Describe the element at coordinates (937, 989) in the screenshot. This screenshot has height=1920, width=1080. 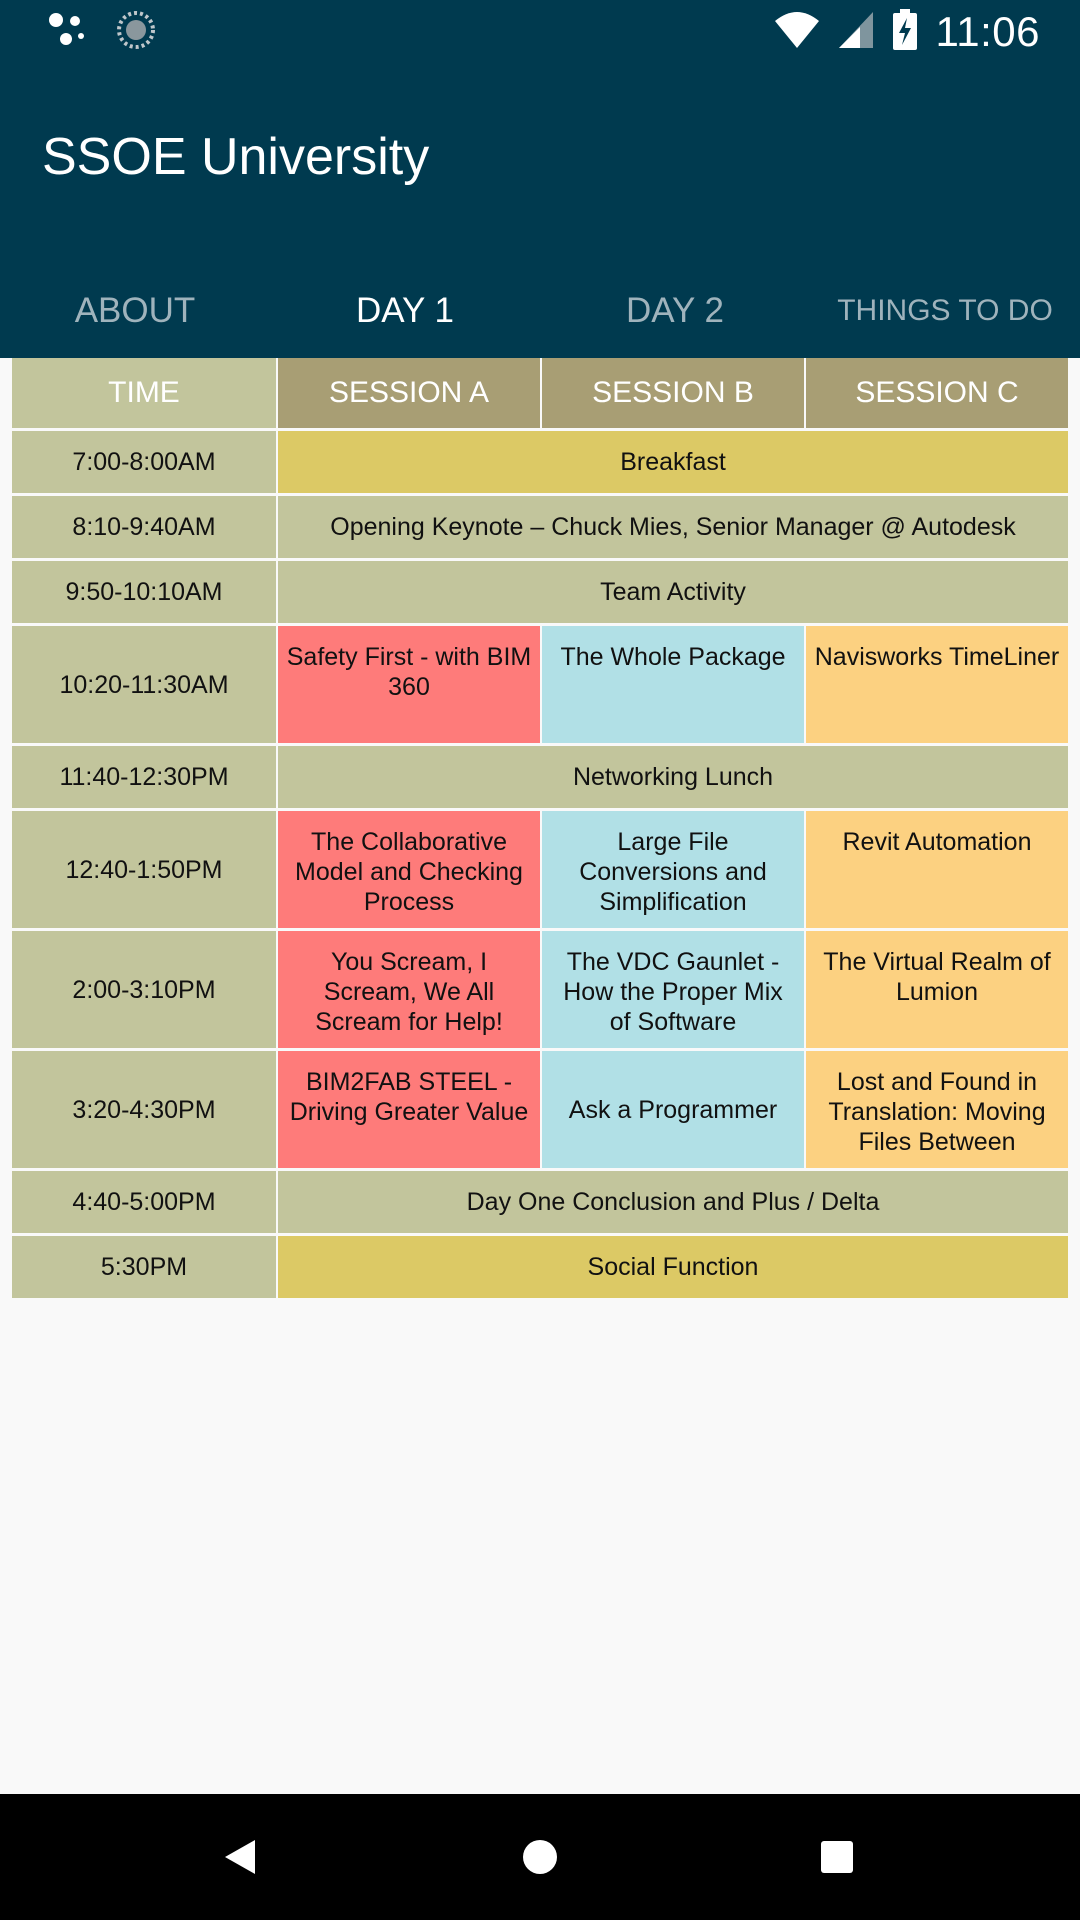
I see `session-c-cell: The Virtual Realm of Lumion` at that location.